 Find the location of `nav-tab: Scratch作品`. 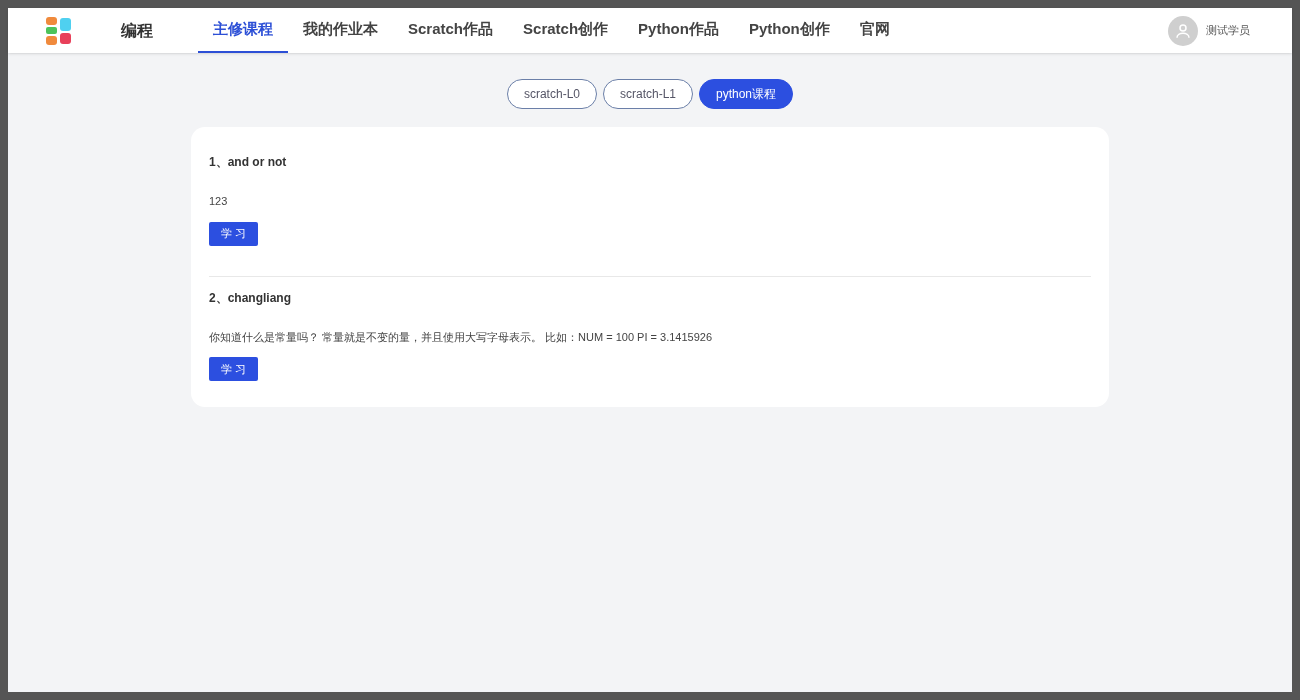

nav-tab: Scratch作品 is located at coordinates (451, 30).